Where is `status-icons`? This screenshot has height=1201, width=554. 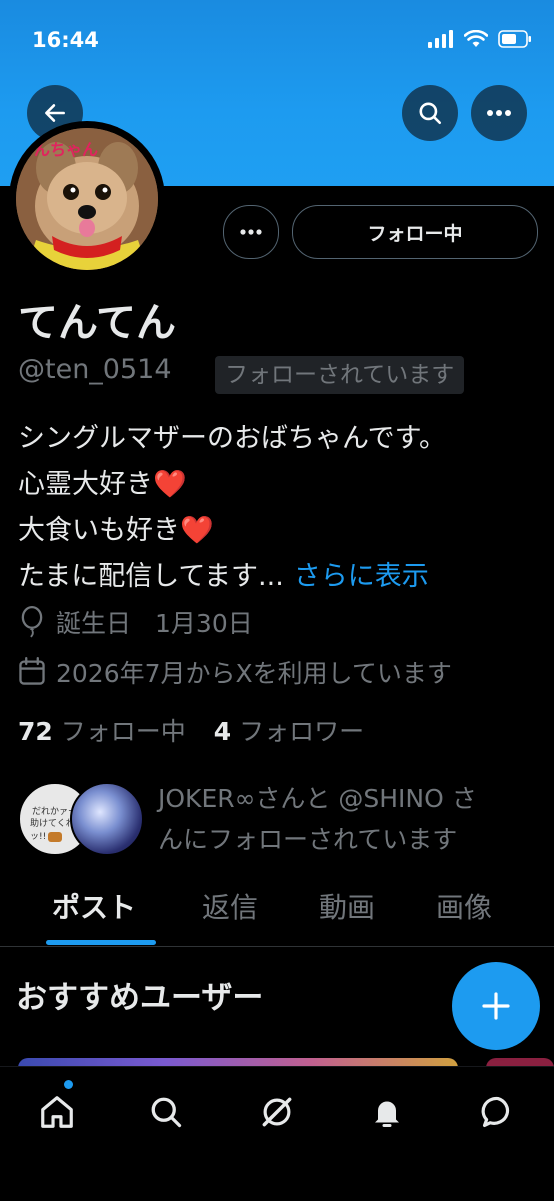 status-icons is located at coordinates (480, 39).